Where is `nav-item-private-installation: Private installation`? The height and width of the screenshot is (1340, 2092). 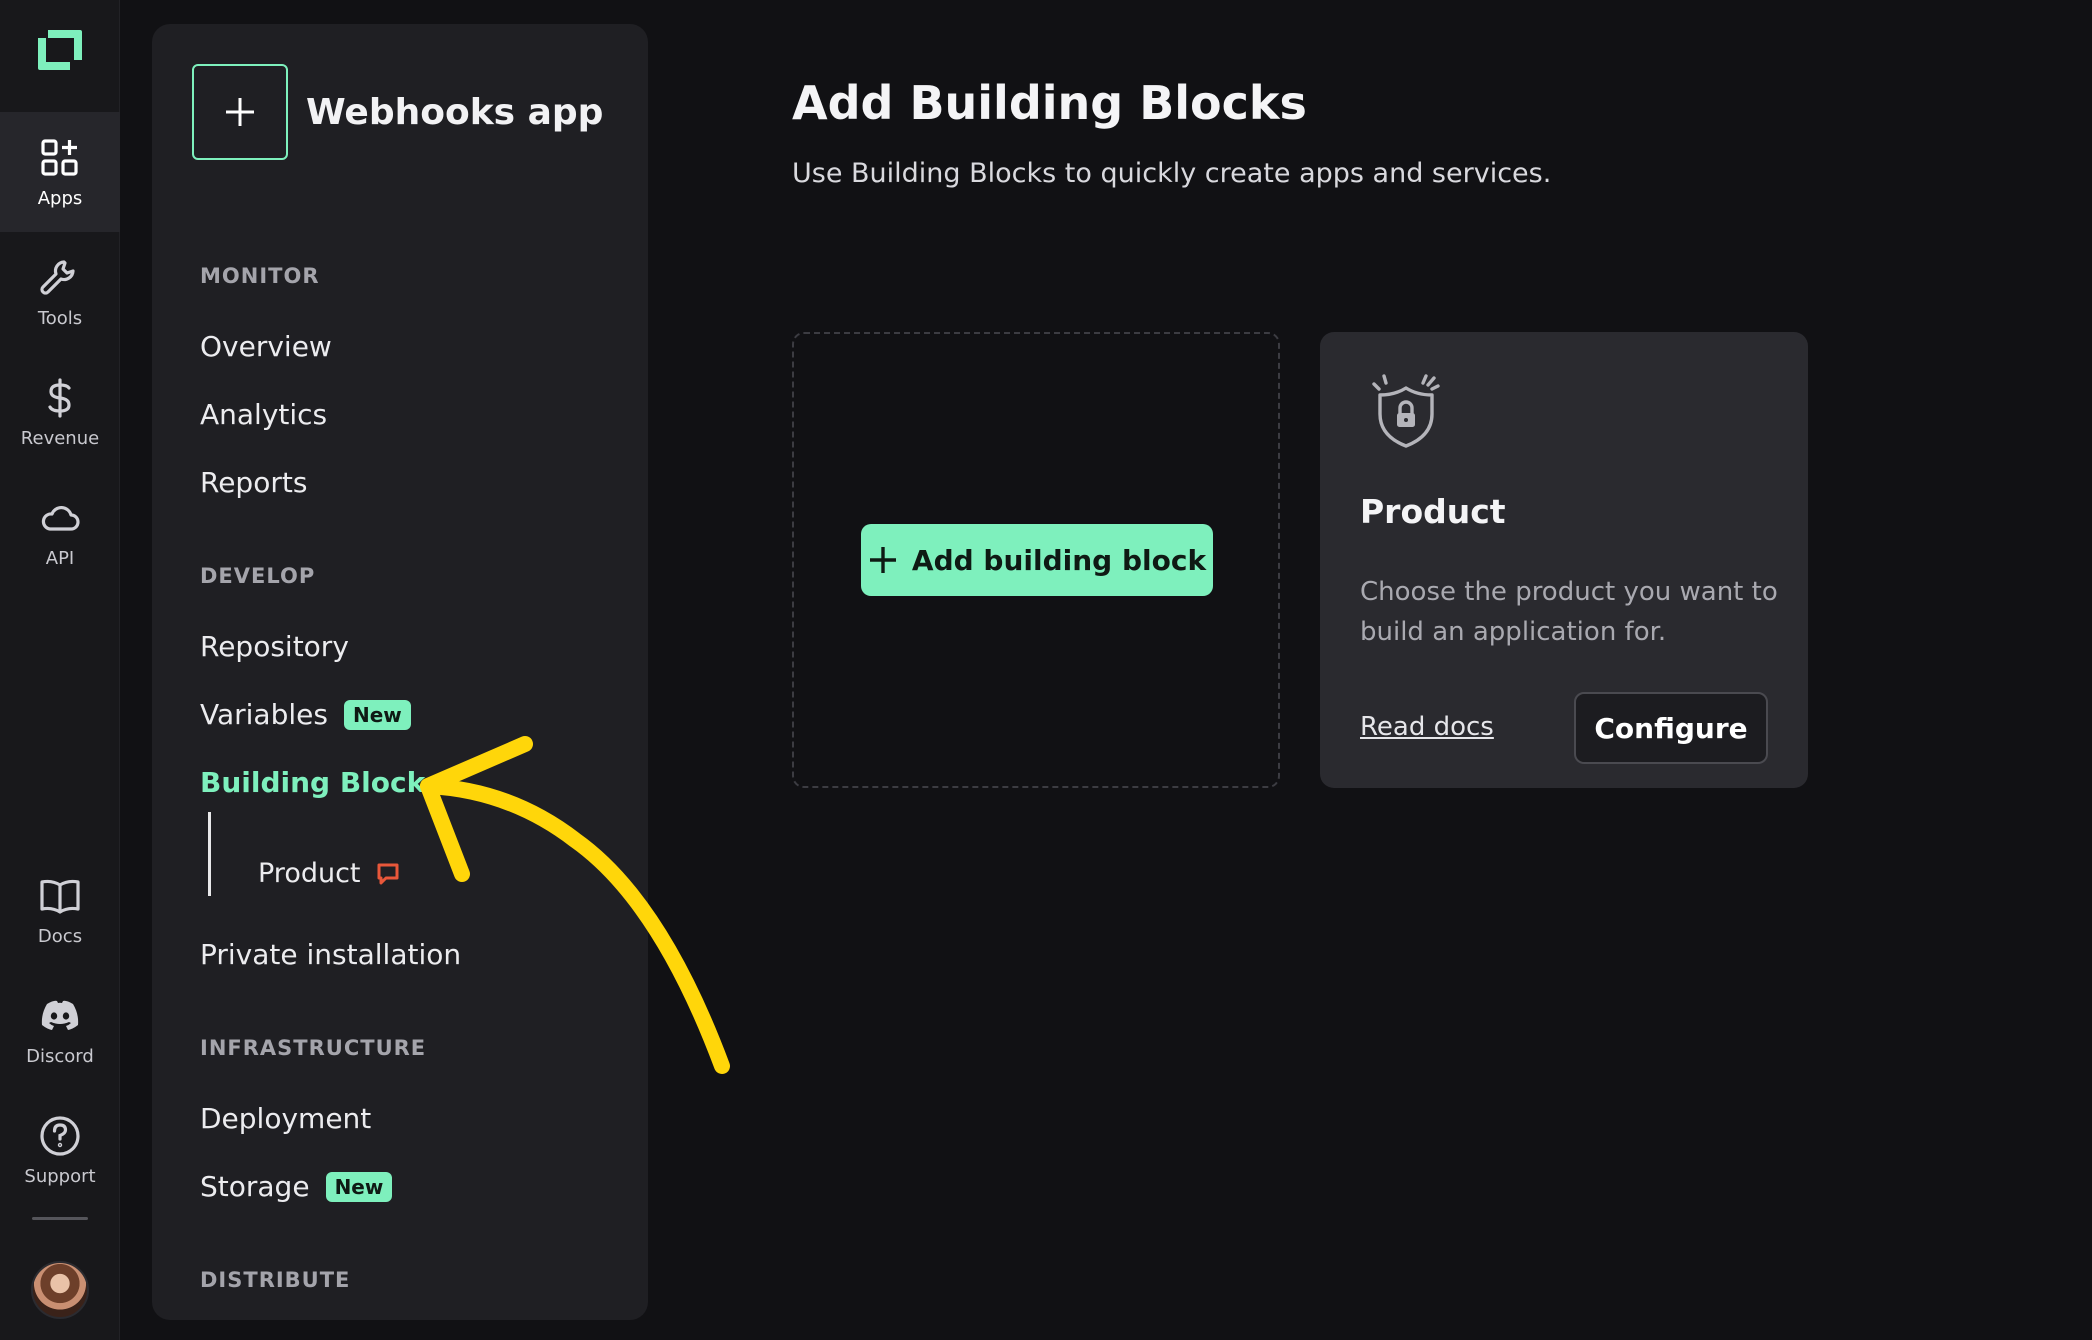
nav-item-private-installation: Private installation is located at coordinates (330, 954).